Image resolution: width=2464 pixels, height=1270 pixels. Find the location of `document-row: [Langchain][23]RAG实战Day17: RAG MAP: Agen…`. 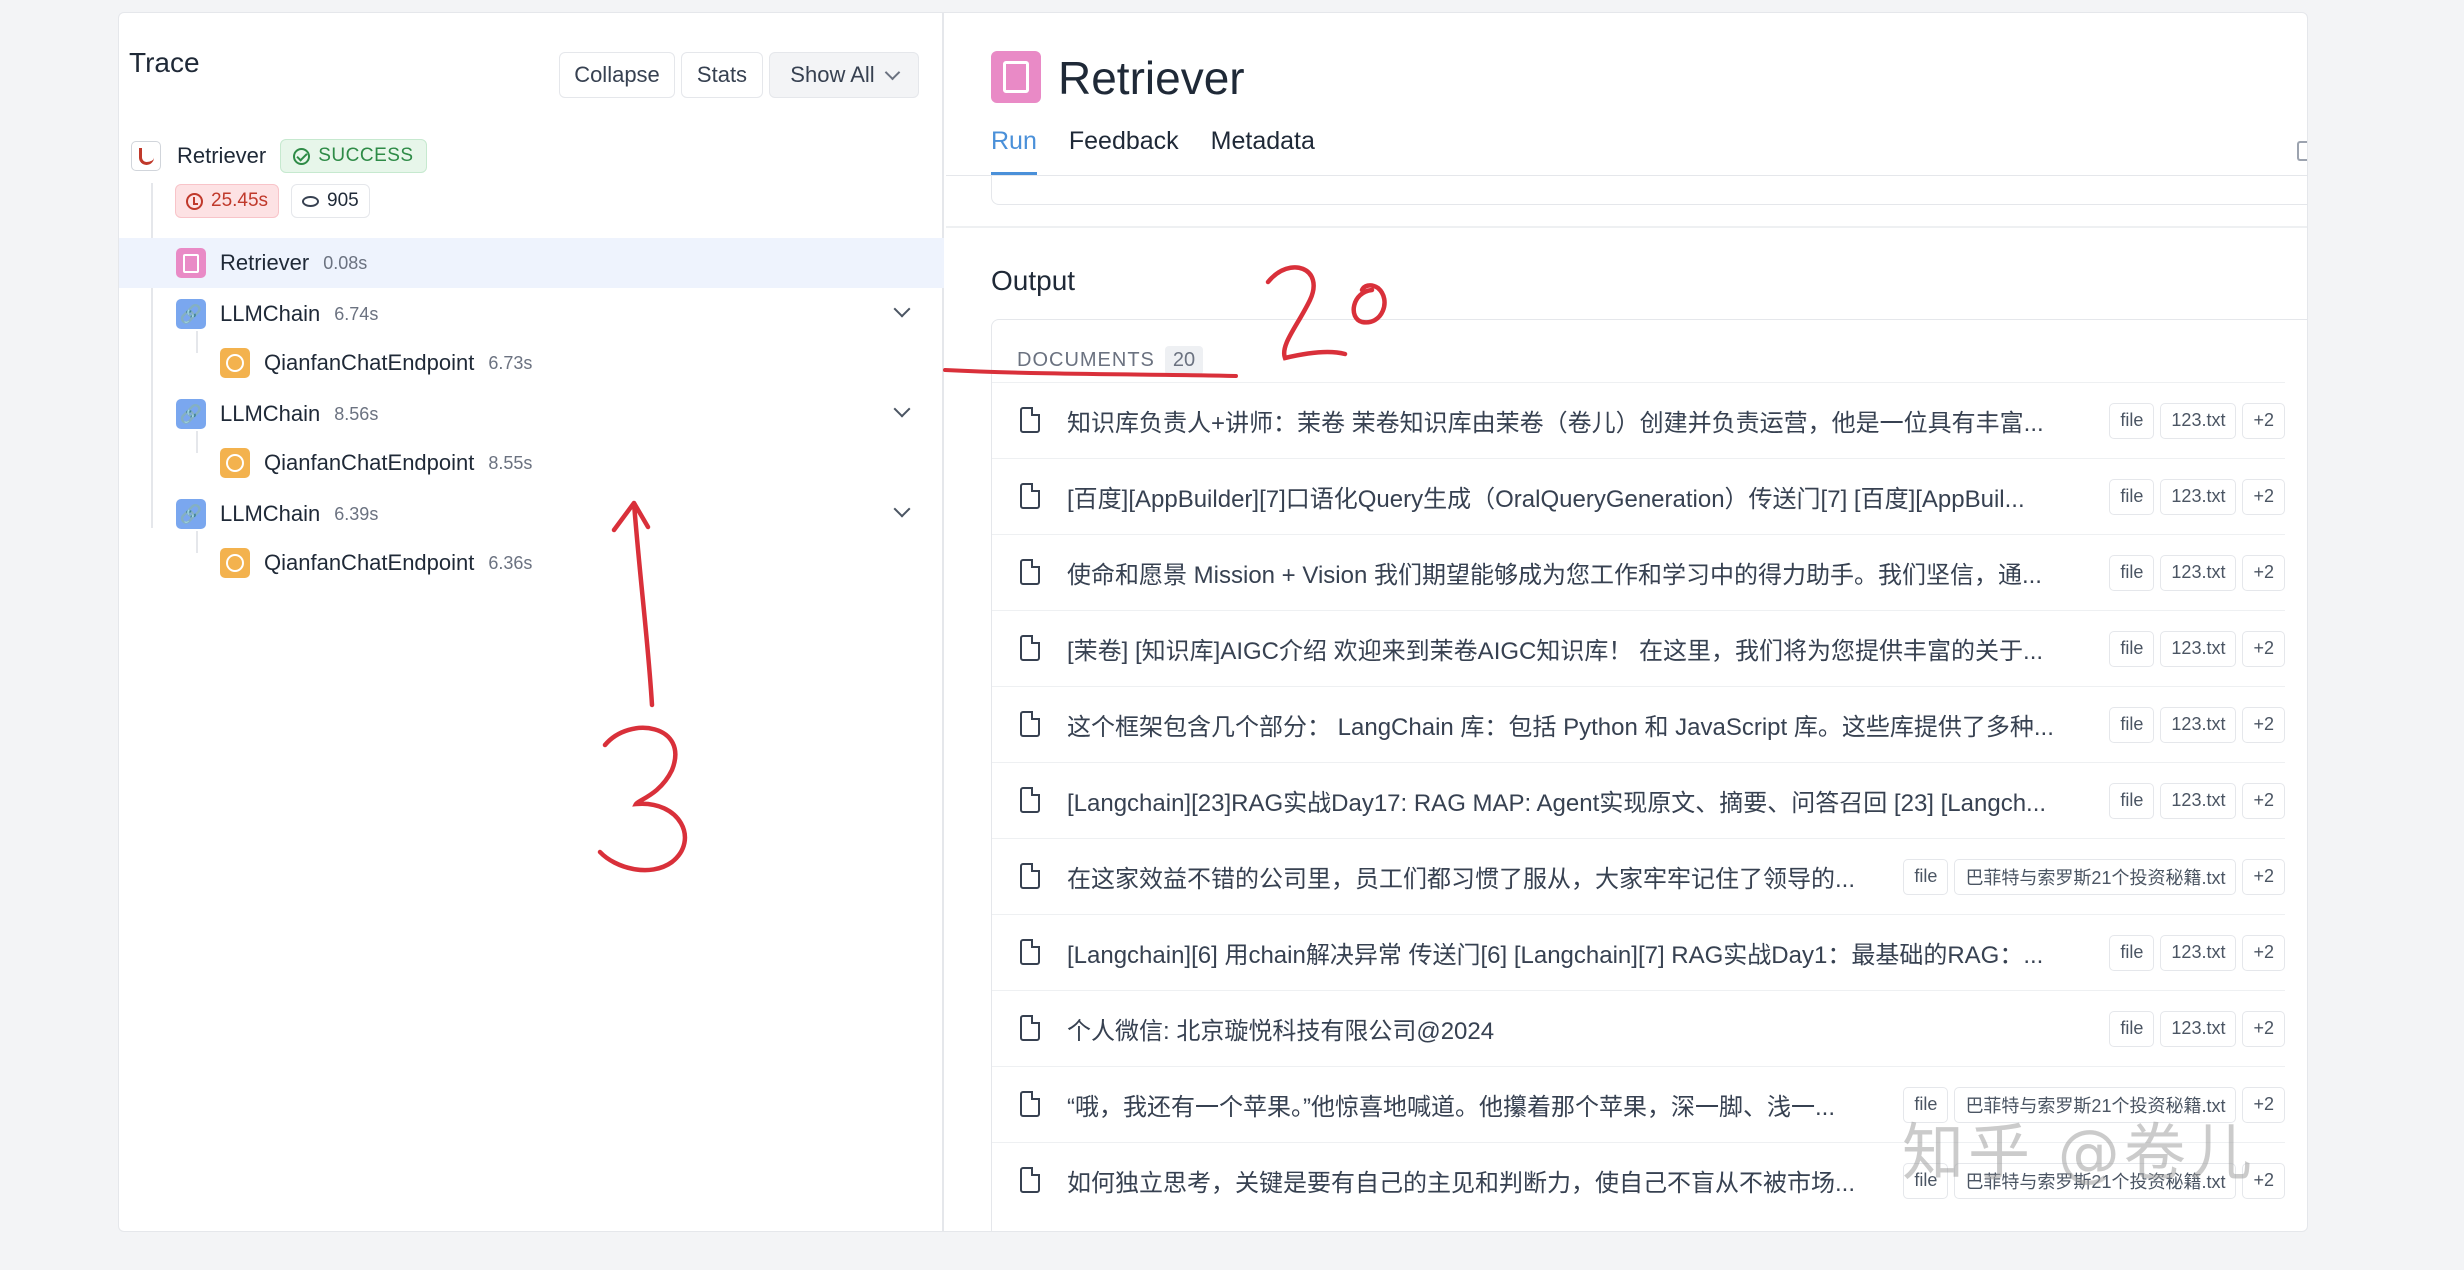

document-row: [Langchain][23]RAG实战Day17: RAG MAP: Agen… is located at coordinates (1638, 800).